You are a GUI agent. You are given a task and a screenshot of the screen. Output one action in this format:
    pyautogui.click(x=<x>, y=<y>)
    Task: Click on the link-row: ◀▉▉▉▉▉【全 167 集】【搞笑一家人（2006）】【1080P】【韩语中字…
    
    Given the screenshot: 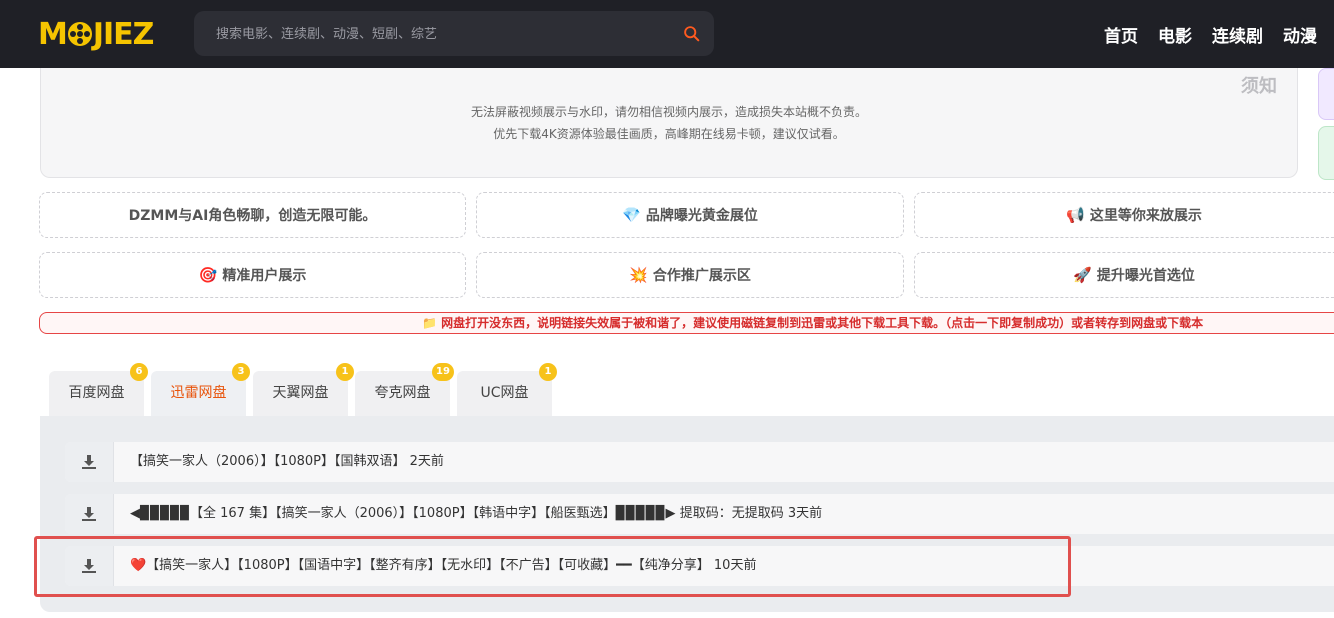 What is the action you would take?
    pyautogui.click(x=699, y=514)
    